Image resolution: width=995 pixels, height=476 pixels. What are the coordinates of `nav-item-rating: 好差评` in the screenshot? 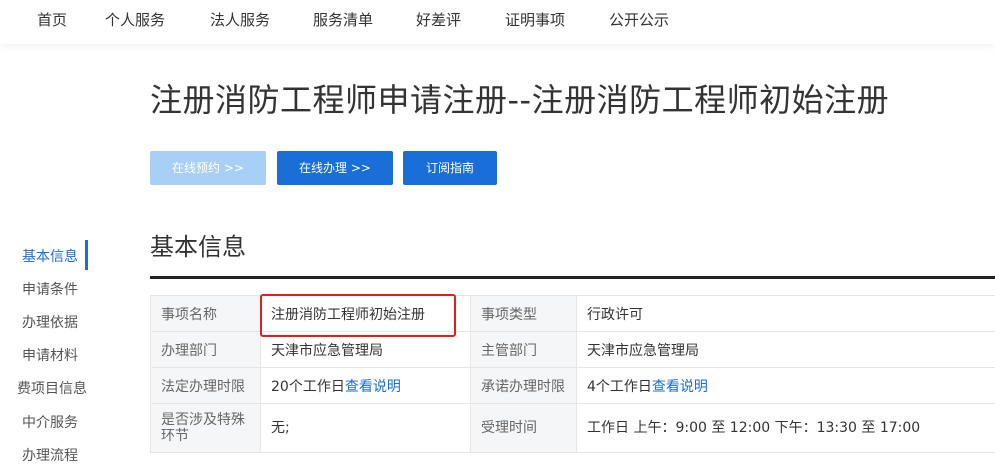 It's located at (438, 20).